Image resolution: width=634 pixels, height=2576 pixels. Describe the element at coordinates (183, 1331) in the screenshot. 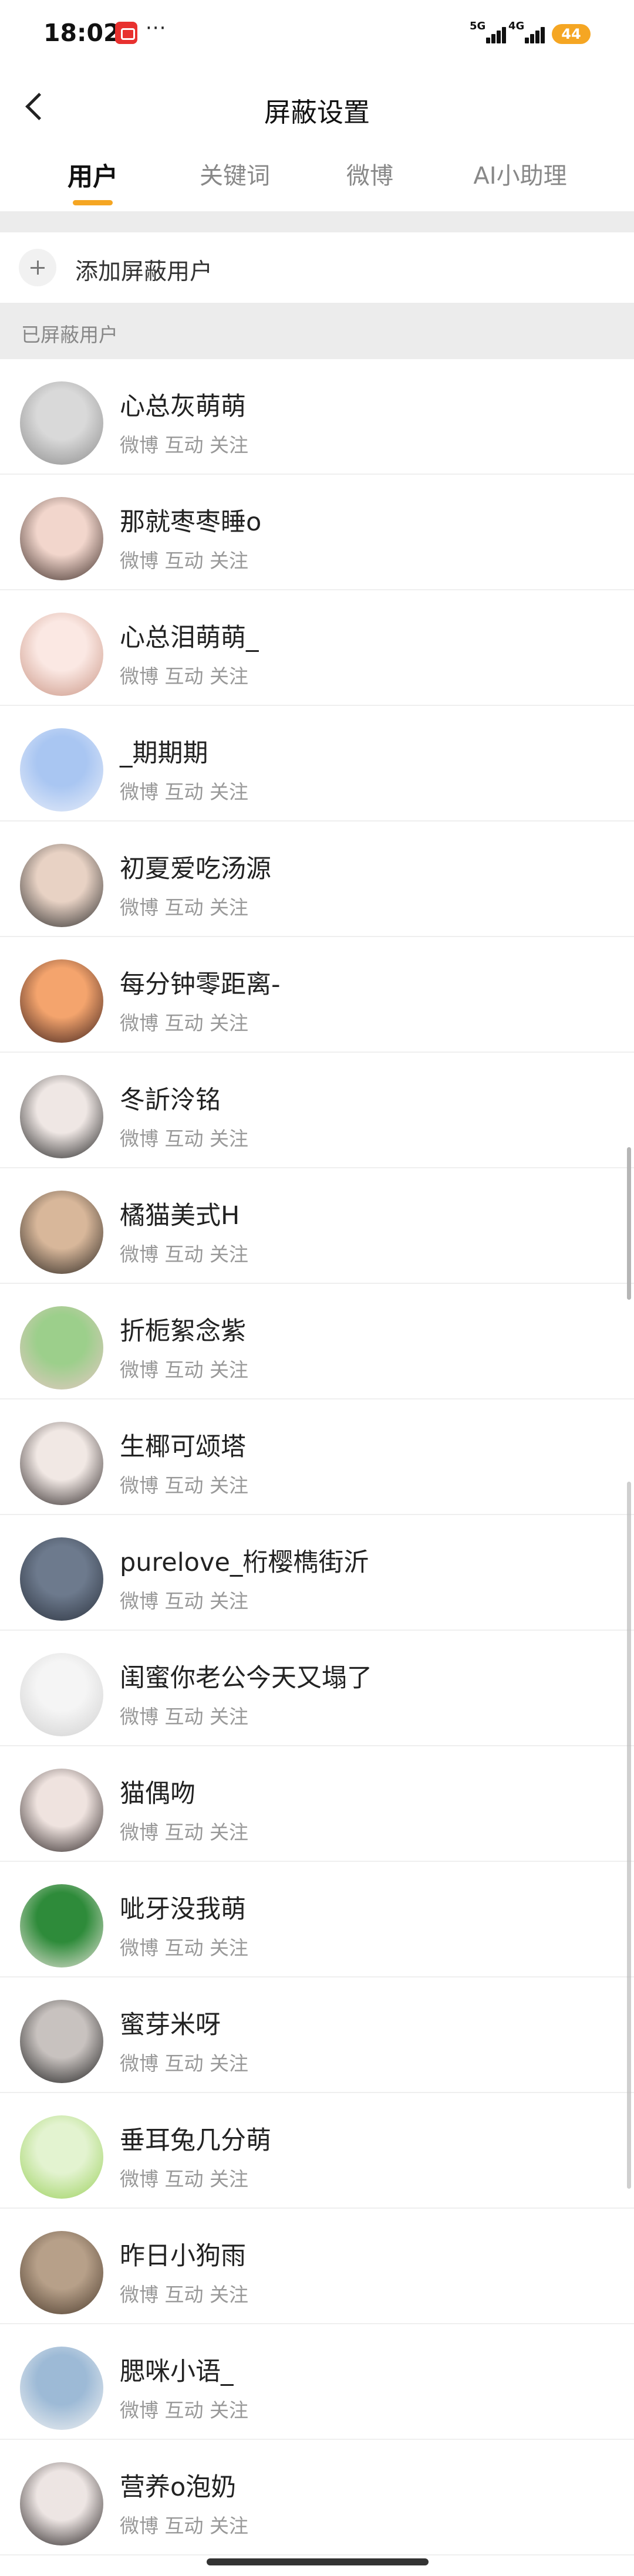

I see `user-name: 折栀絮念紫` at that location.